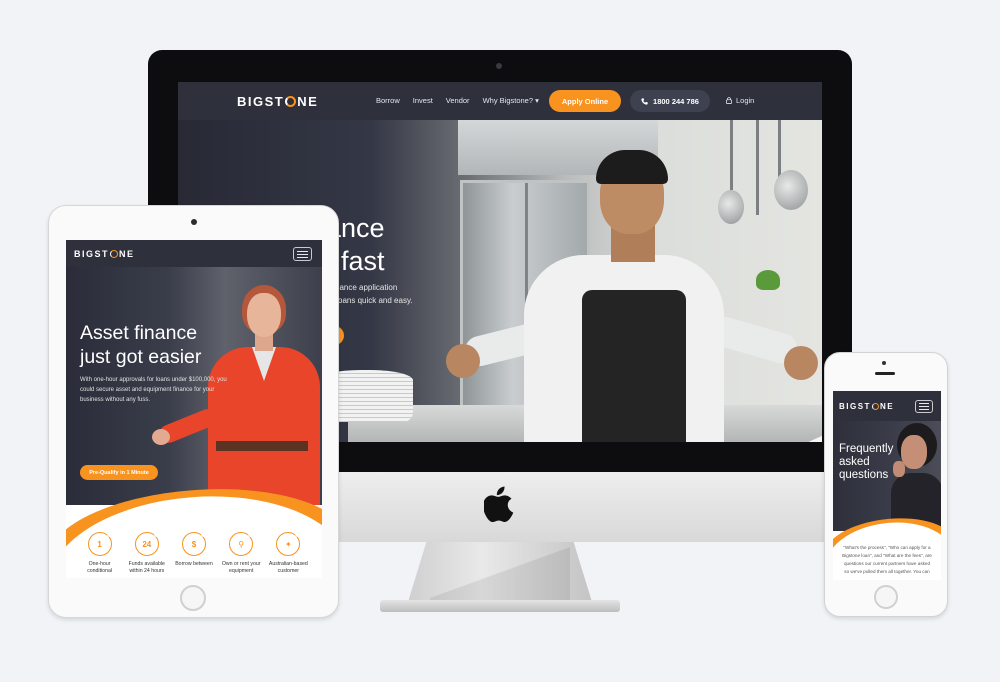 The width and height of the screenshot is (1000, 682). Describe the element at coordinates (99, 567) in the screenshot. I see `feature-label: One-hour conditional` at that location.